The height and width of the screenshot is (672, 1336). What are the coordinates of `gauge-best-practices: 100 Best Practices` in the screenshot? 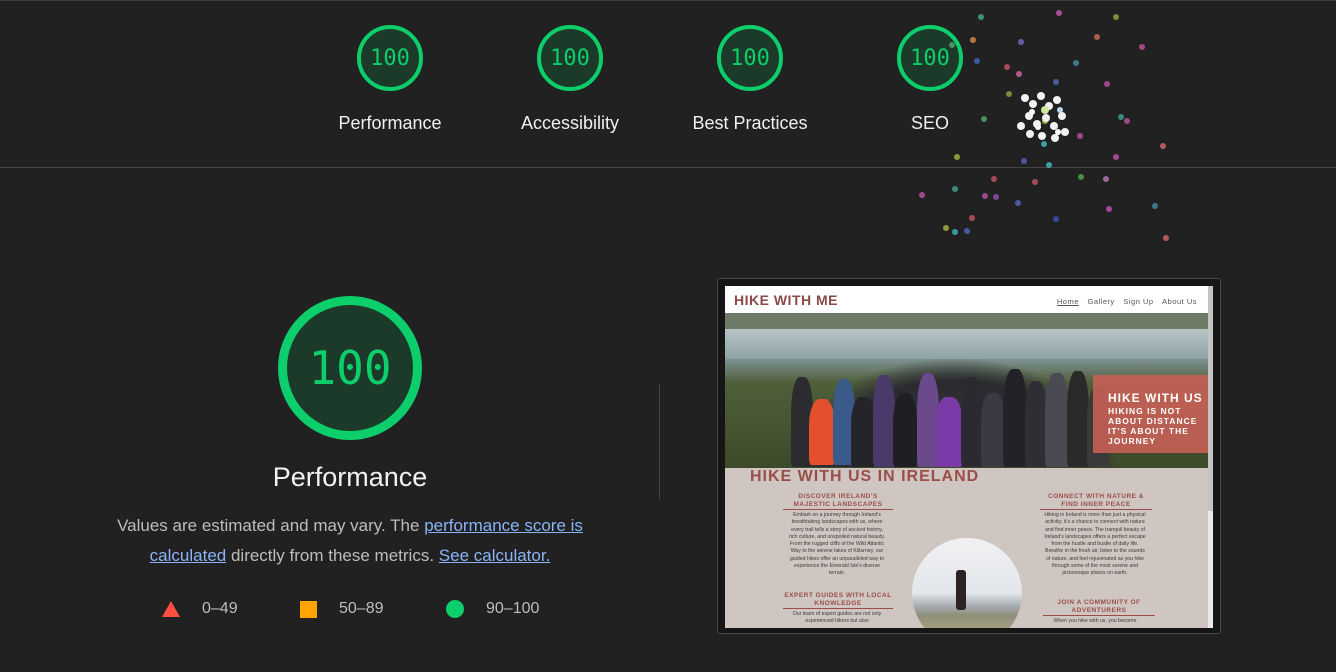 It's located at (750, 79).